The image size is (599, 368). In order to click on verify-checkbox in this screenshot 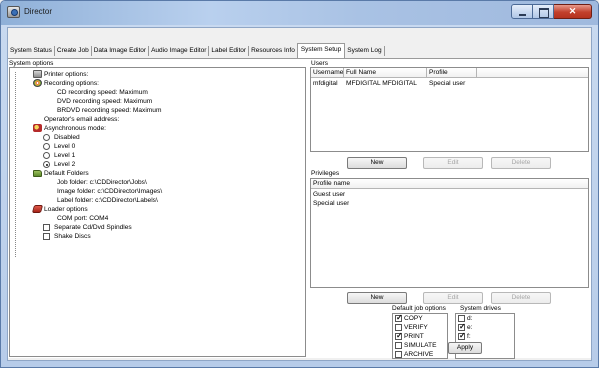, I will do `click(398, 327)`.